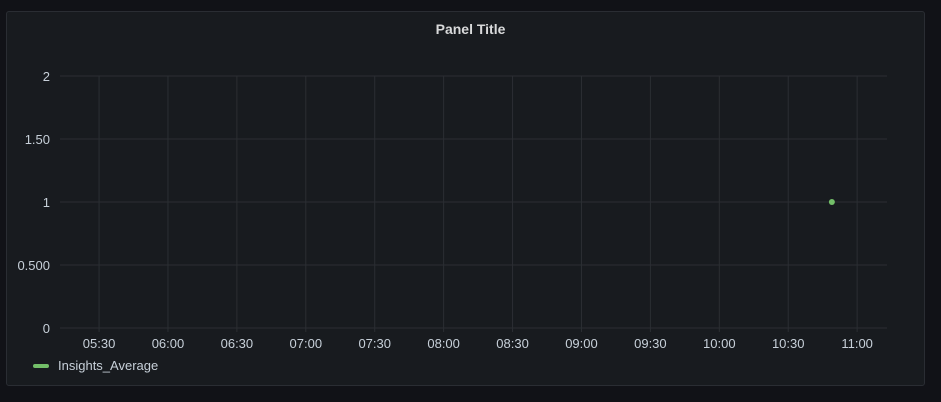  What do you see at coordinates (33, 265) in the screenshot?
I see `y-tick-label: 0.500` at bounding box center [33, 265].